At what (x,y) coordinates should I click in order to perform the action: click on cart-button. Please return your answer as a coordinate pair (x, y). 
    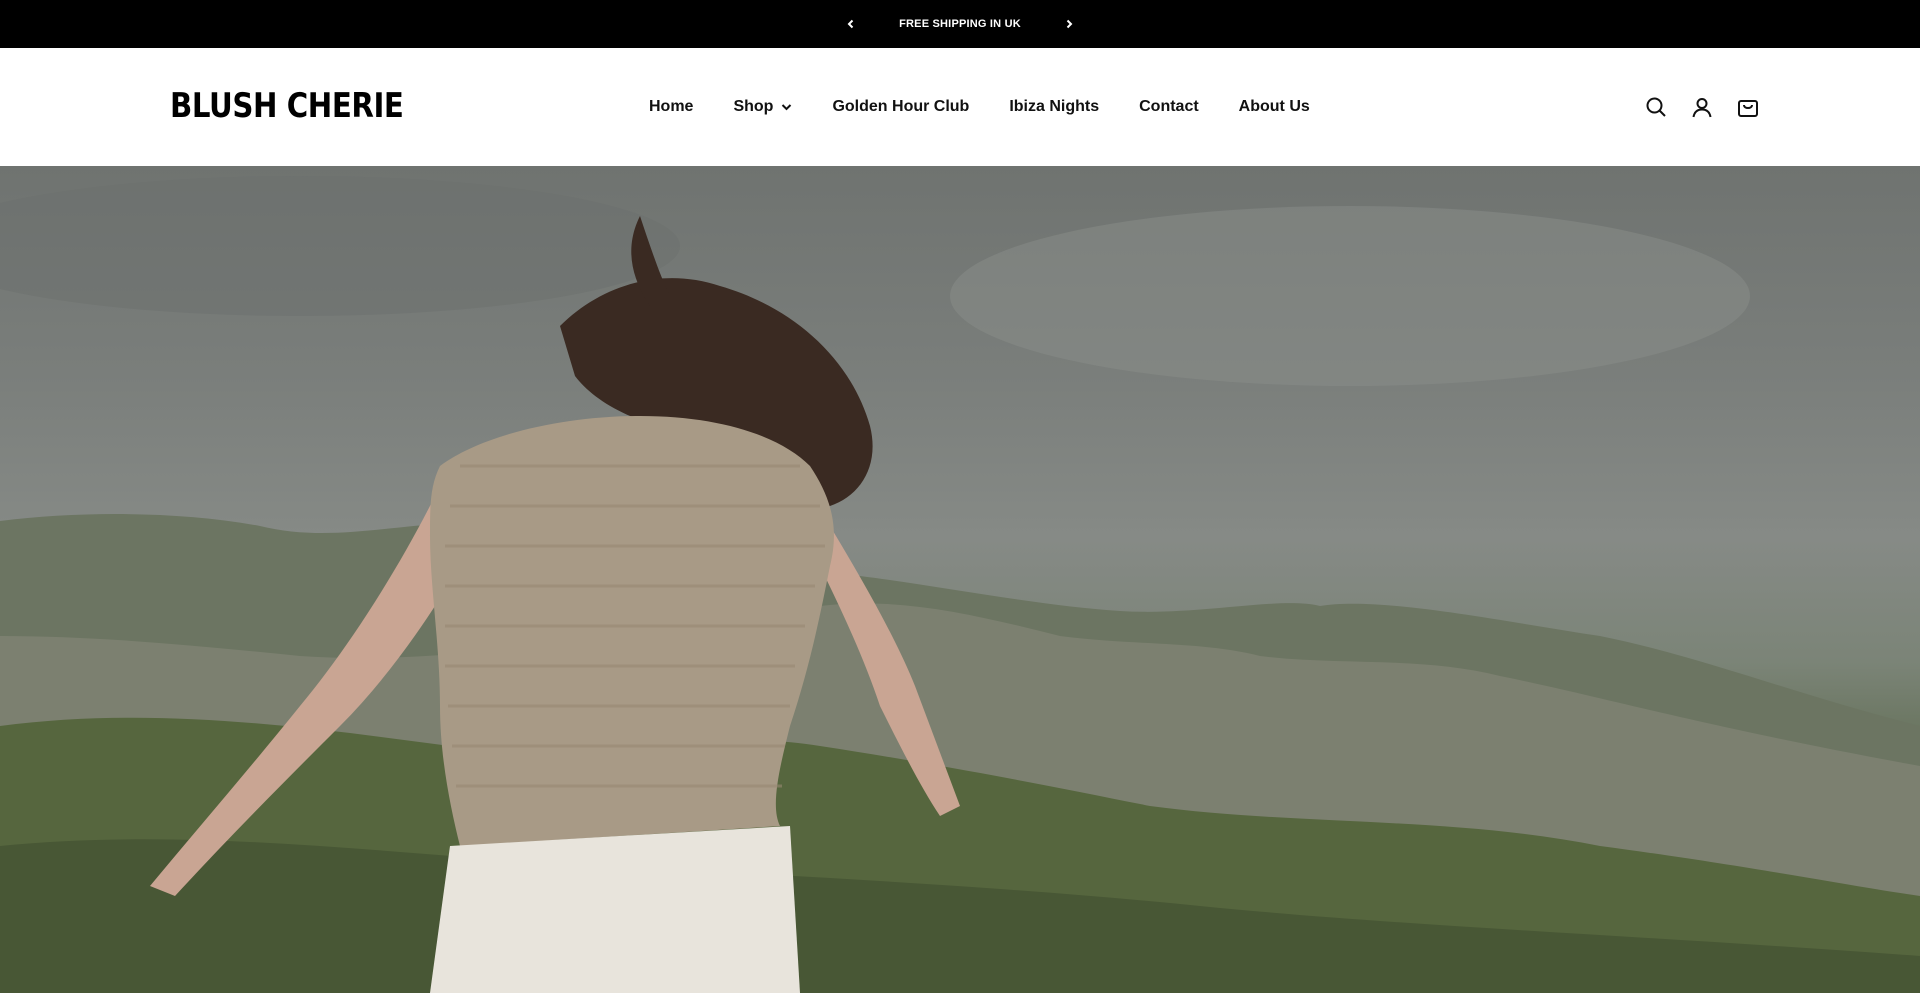
    Looking at the image, I should click on (1748, 107).